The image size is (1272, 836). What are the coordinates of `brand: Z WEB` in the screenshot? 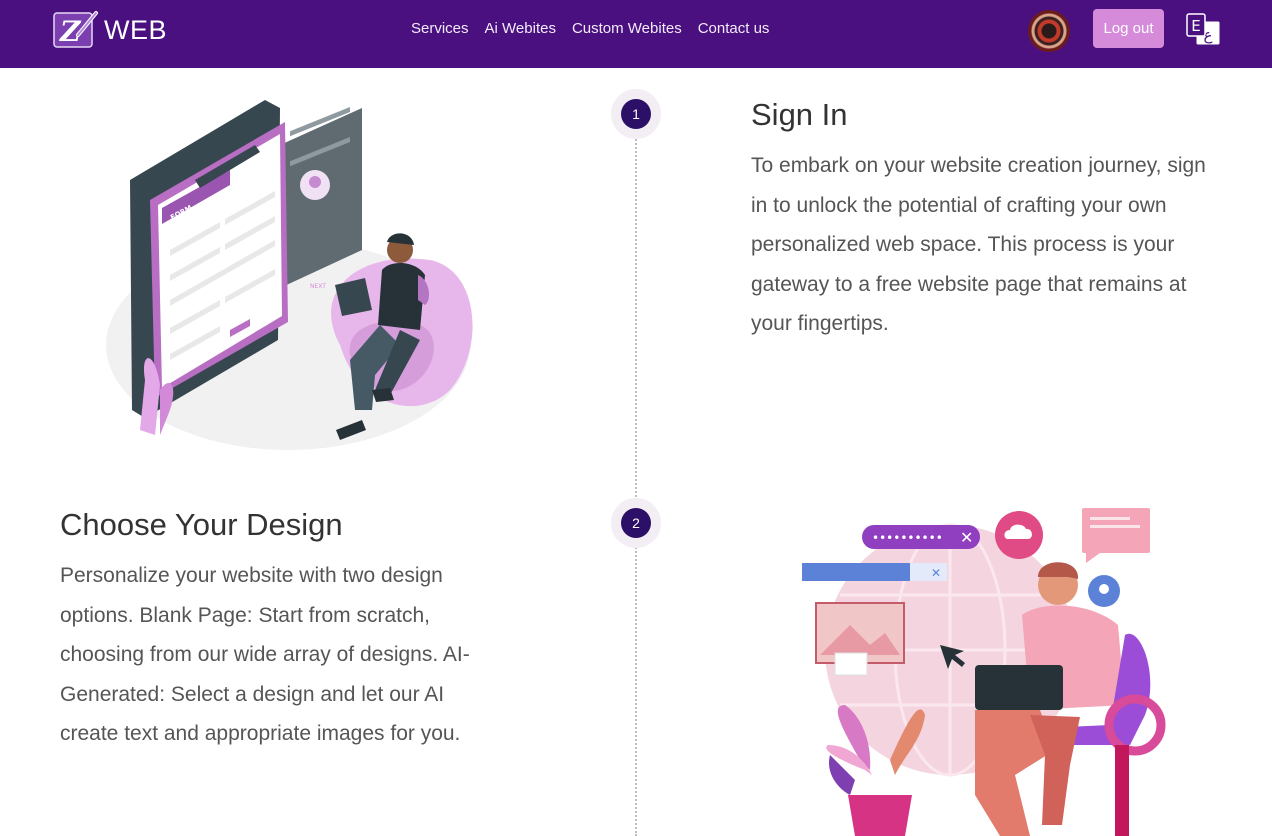 It's located at (109, 30).